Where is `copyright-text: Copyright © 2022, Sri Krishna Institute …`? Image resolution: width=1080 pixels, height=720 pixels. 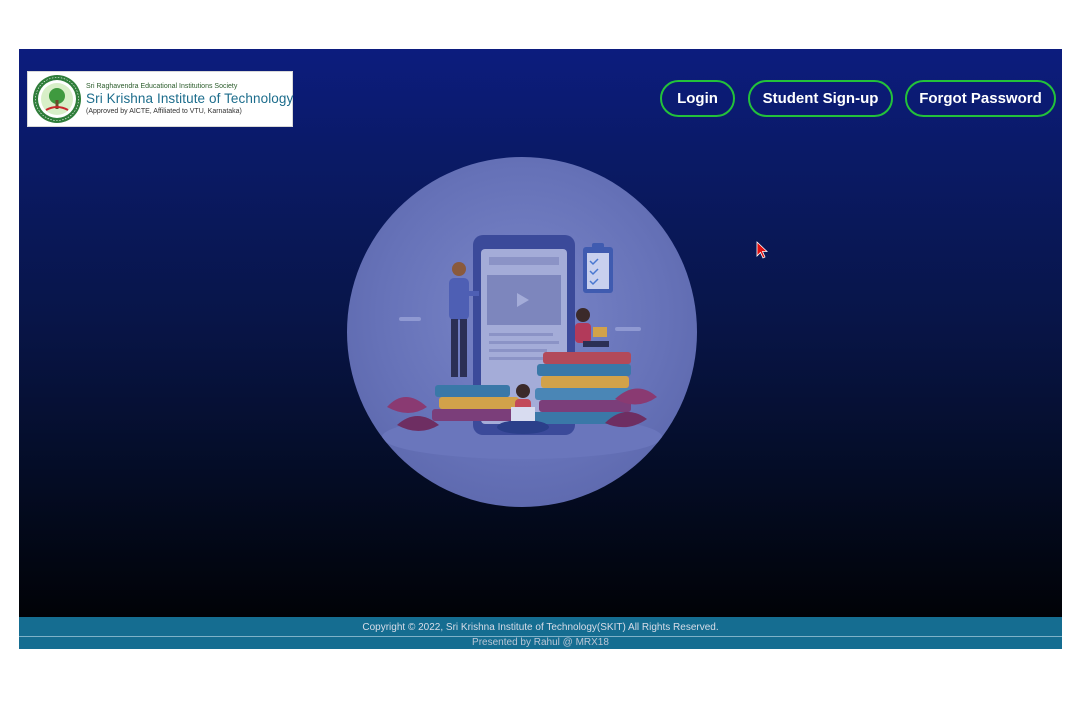 copyright-text: Copyright © 2022, Sri Krishna Institute … is located at coordinates (540, 627).